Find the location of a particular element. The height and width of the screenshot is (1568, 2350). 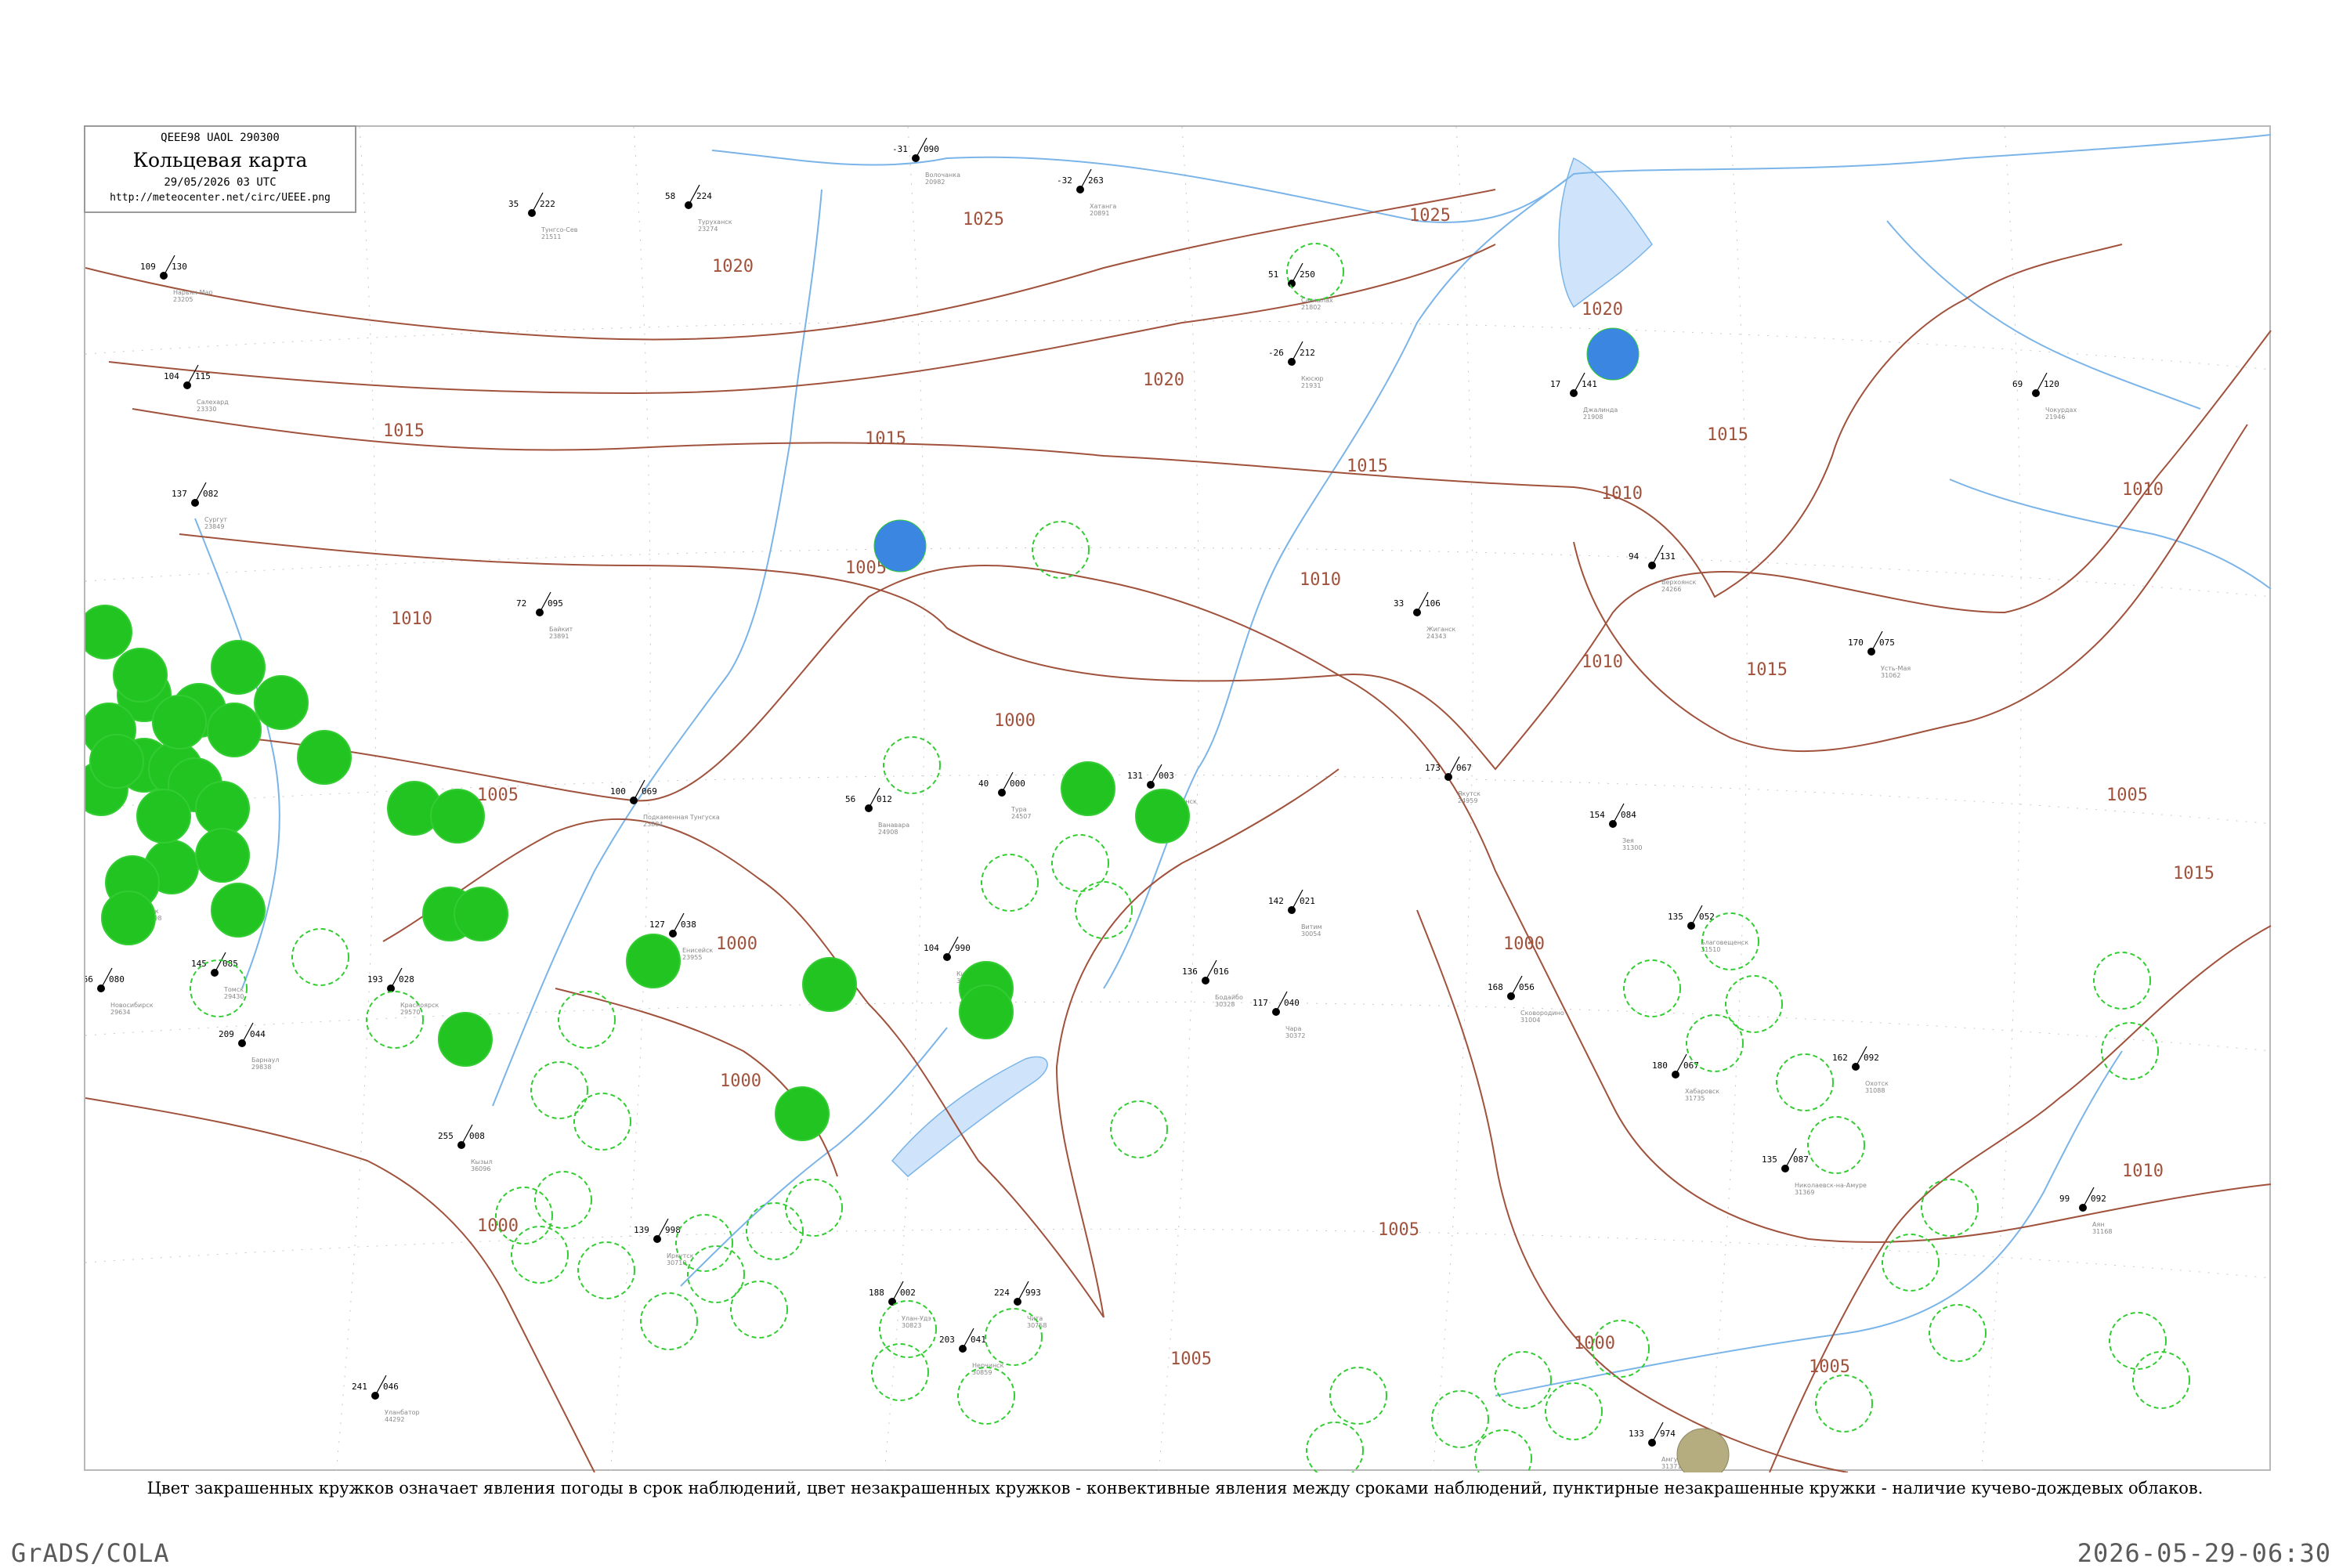

station-plot: 117 040 Чара30372 is located at coordinates (1279, 1015).